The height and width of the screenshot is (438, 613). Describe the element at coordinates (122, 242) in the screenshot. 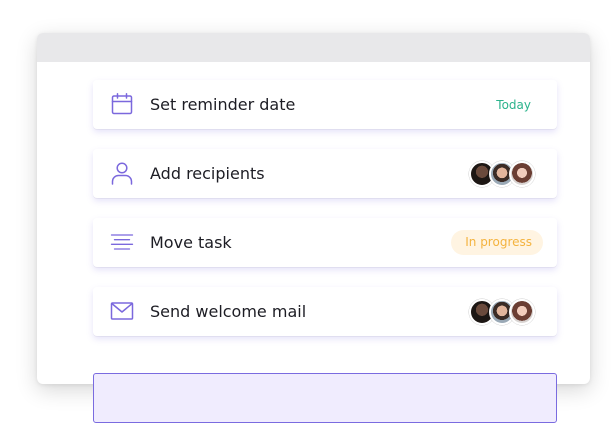

I see `align-lines-icon` at that location.